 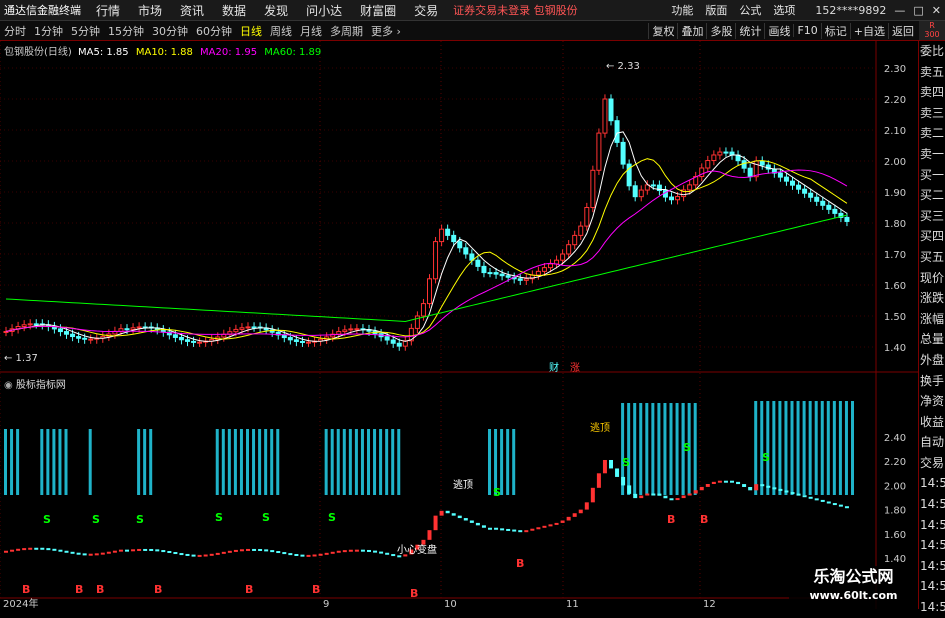 I want to click on sidebar-item: 卖二, so click(x=932, y=133).